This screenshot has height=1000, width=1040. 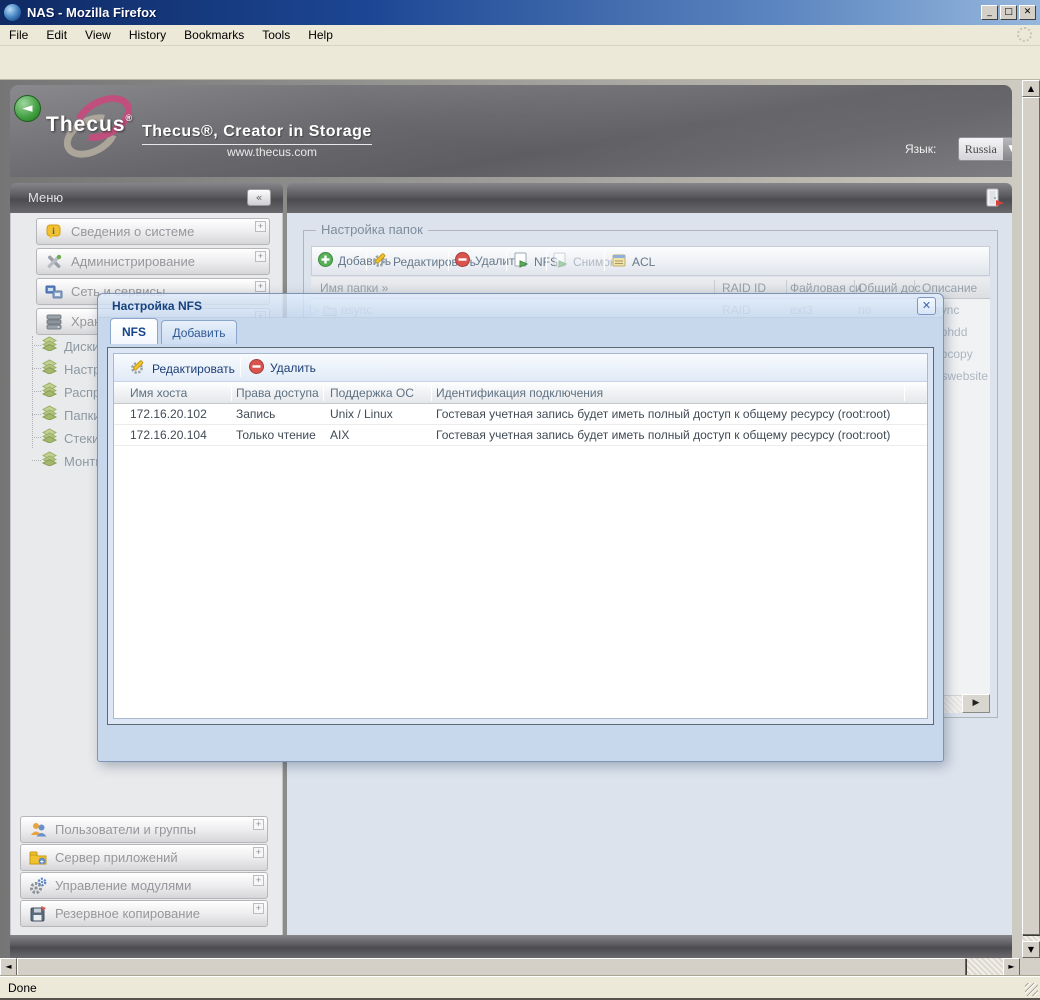 I want to click on snapshot-sheet-icon, so click(x=560, y=261).